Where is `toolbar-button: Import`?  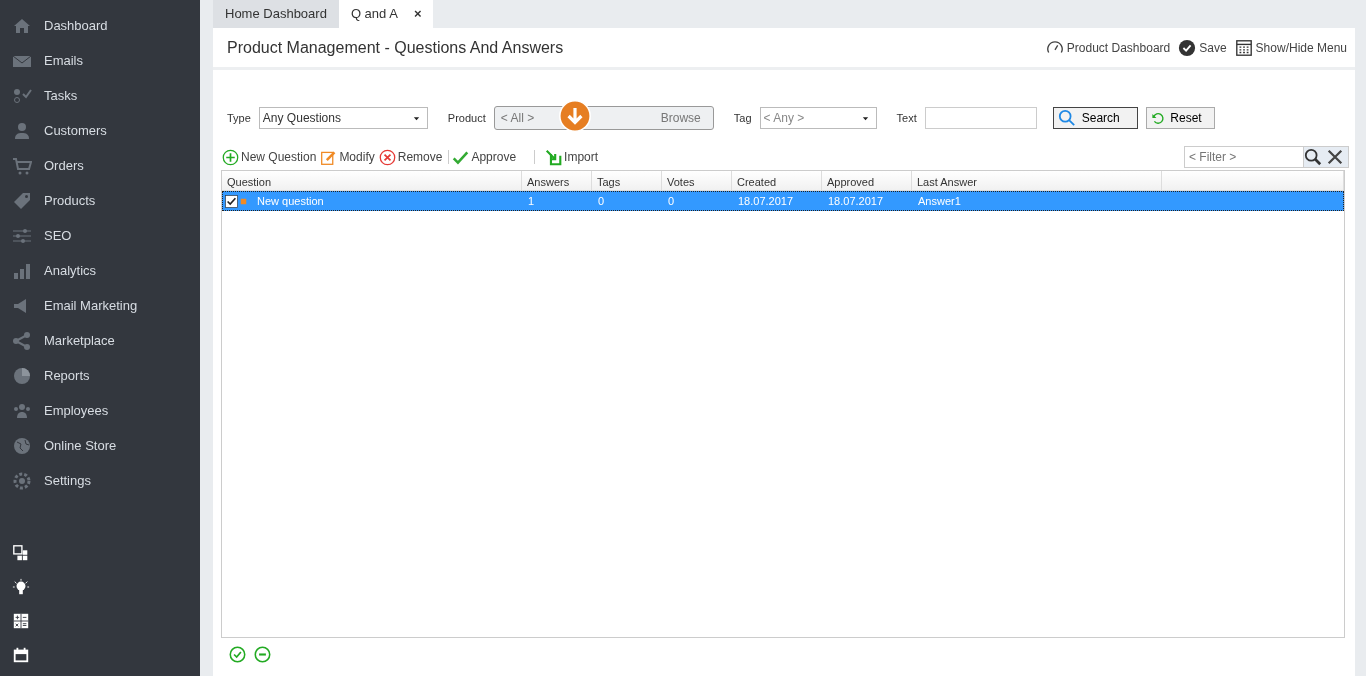
toolbar-button: Import is located at coordinates (574, 157).